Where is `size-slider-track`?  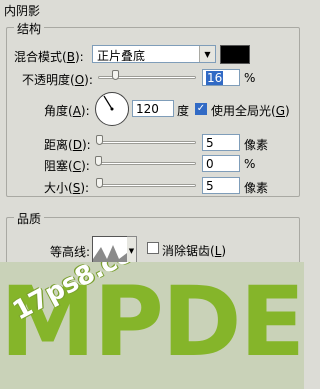
size-slider-track is located at coordinates (147, 185).